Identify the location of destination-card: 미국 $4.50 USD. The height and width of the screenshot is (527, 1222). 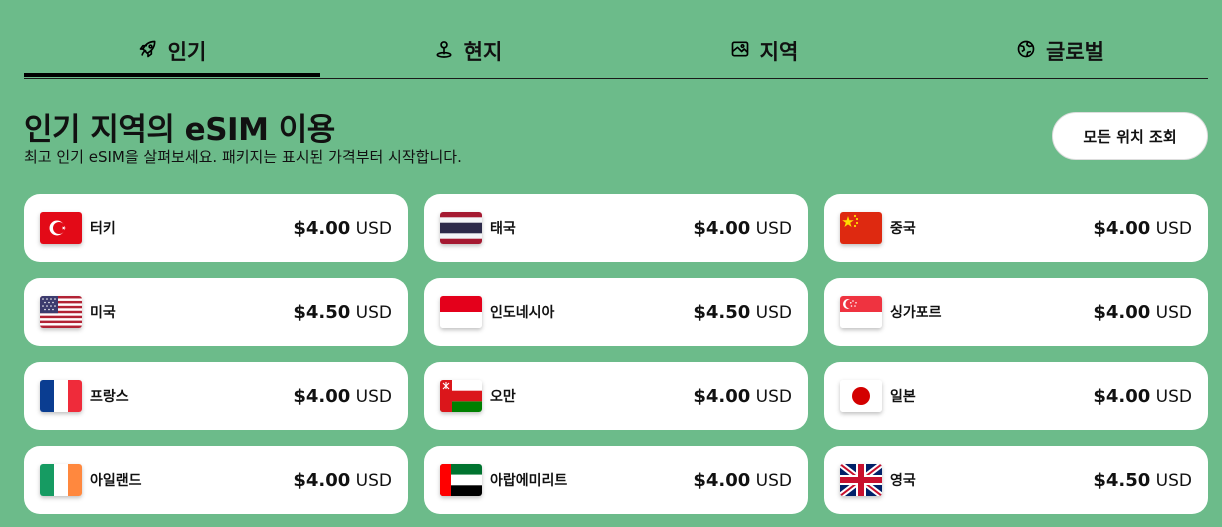
(216, 312).